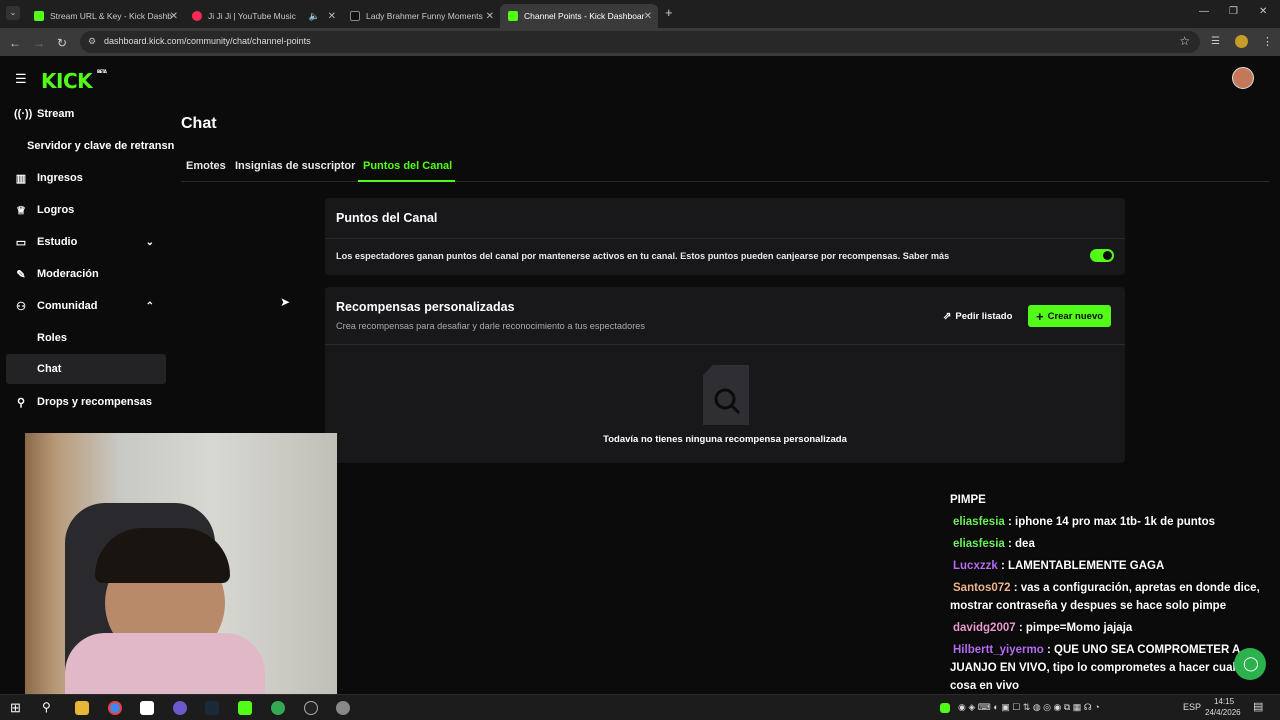  What do you see at coordinates (1192, 707) in the screenshot?
I see `language-indicator: ESP` at bounding box center [1192, 707].